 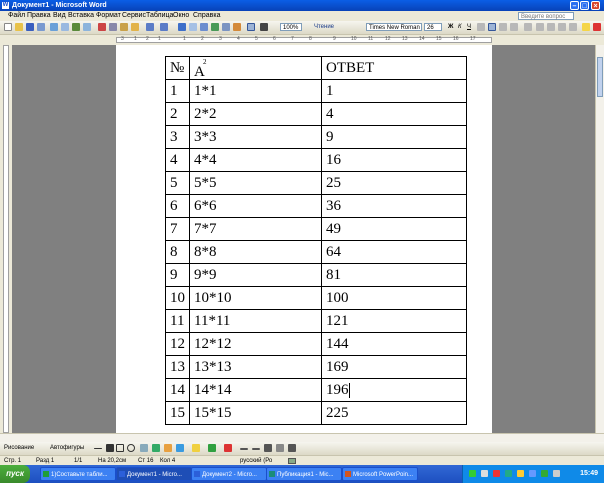 I want to click on print-preview-icon, so click(x=65, y=27).